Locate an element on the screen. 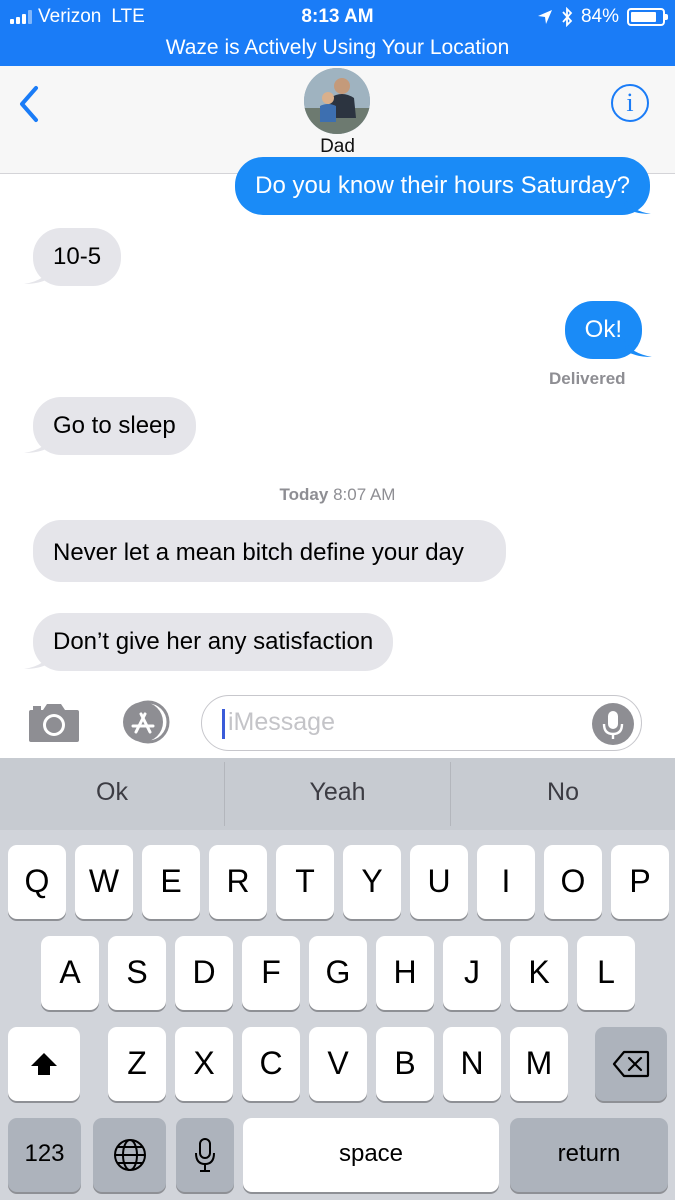  status-bar: Verizon LTE 8:13 AM 84% is located at coordinates (337, 17).